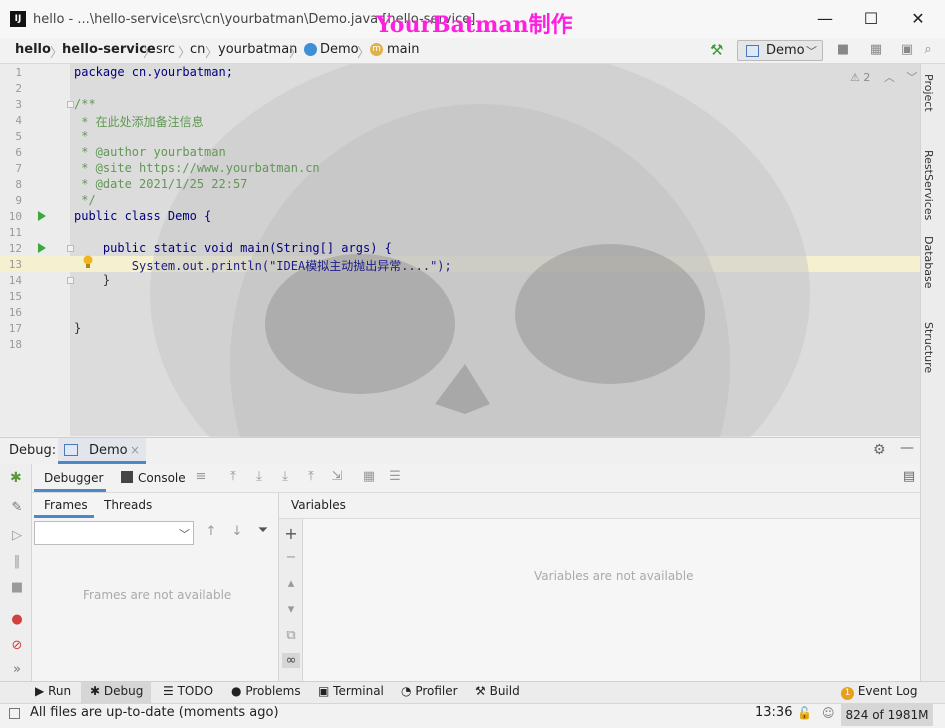 The height and width of the screenshot is (728, 945). I want to click on breadcrumb-project: hello, so click(33, 49).